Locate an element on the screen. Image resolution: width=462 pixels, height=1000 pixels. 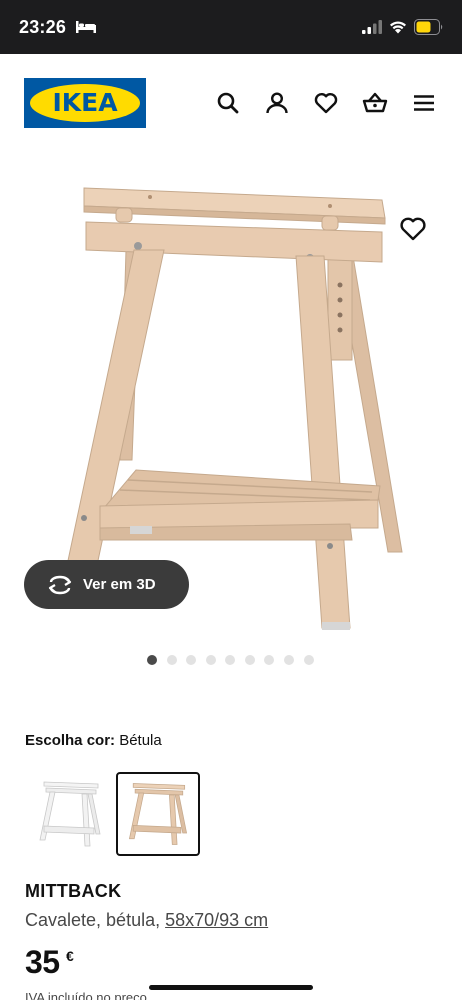
status-bar: 23:26 is located at coordinates (231, 27).